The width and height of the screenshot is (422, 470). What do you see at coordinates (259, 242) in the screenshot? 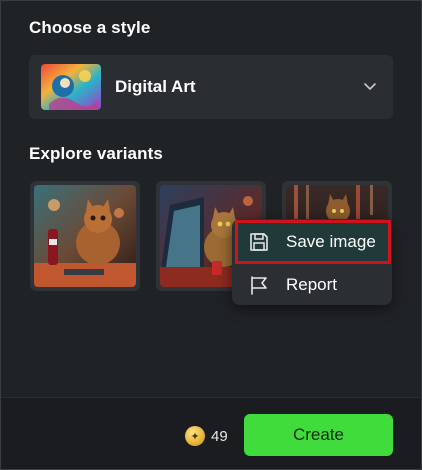
I see `save-icon` at bounding box center [259, 242].